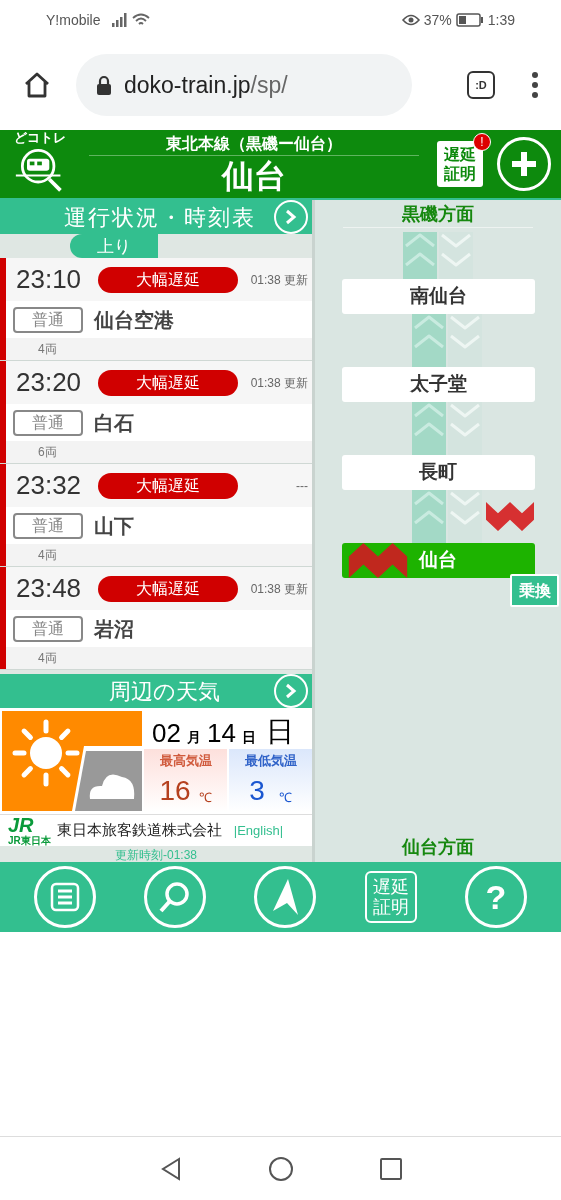  I want to click on add-button, so click(524, 164).